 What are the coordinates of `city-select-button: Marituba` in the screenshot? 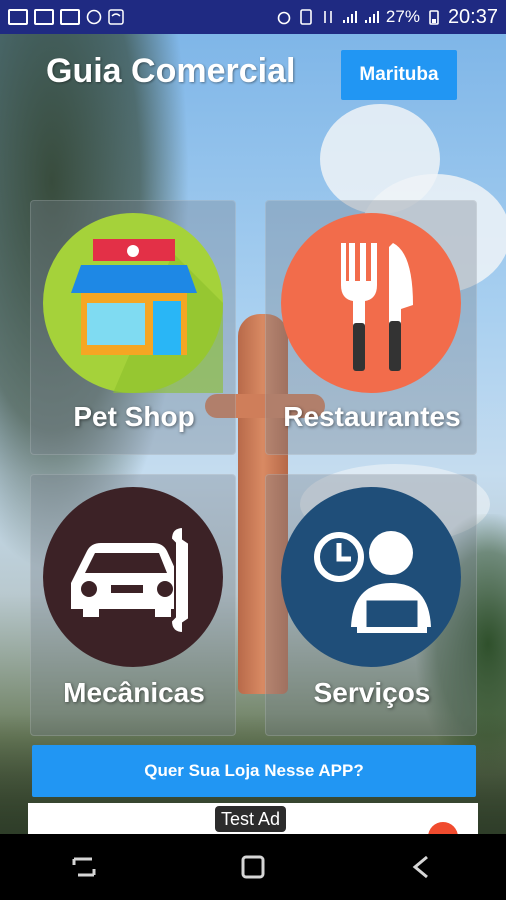 It's located at (399, 75).